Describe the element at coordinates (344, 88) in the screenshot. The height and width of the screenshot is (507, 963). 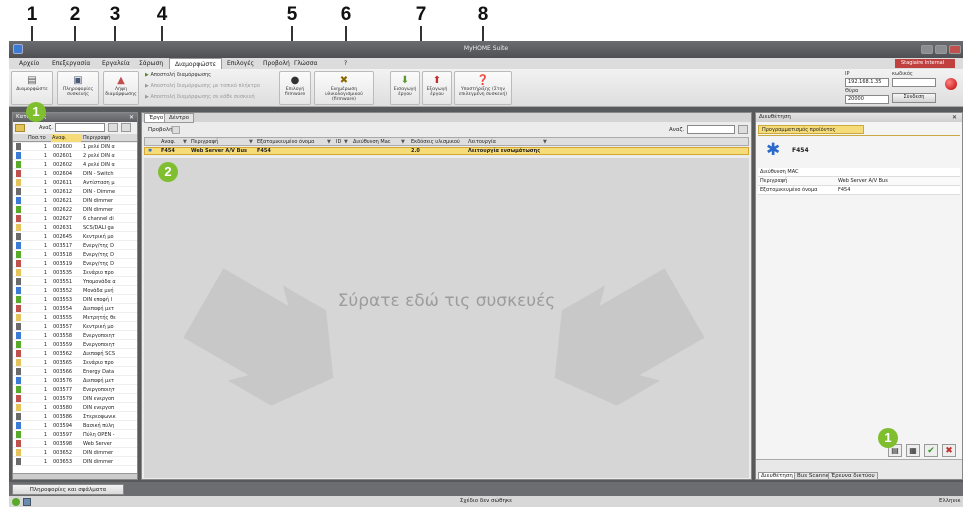
I see `firmware-update-button: ✖ Ενημέρωση υλικολογισμικού (firmware)` at that location.